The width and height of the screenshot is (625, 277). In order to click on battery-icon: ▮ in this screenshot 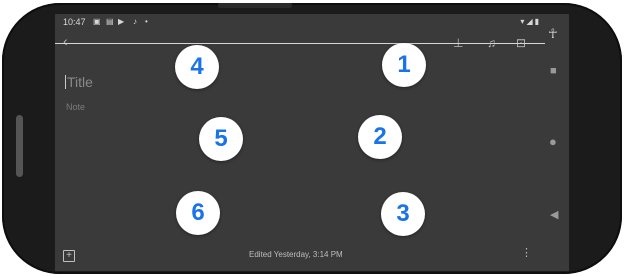, I will do `click(537, 21)`.